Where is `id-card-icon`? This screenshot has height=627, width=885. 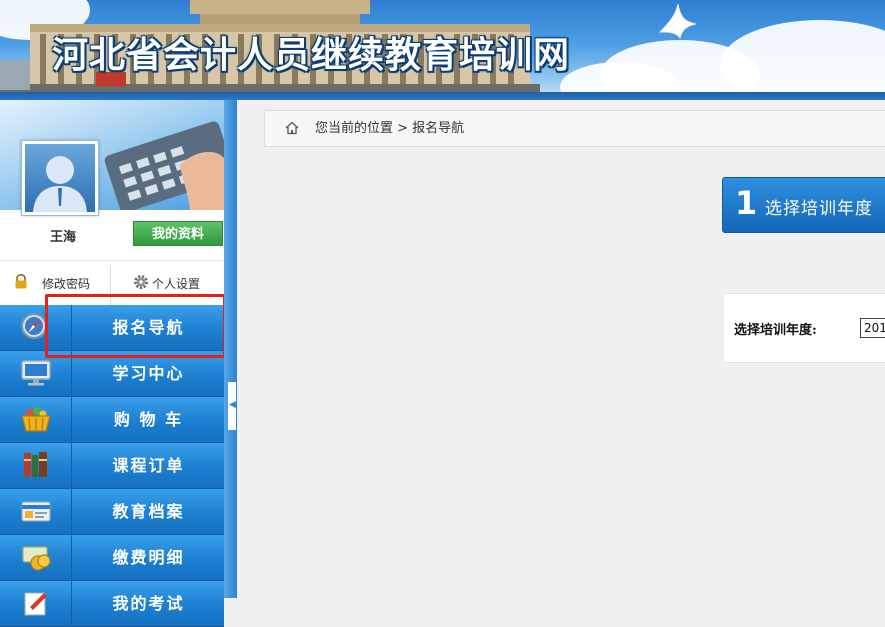 id-card-icon is located at coordinates (36, 511).